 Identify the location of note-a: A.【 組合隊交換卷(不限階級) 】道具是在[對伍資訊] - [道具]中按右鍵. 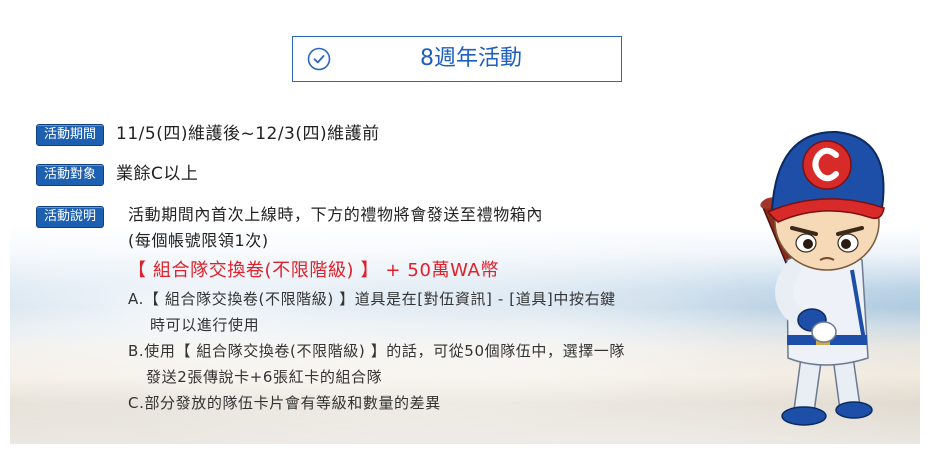
(372, 299).